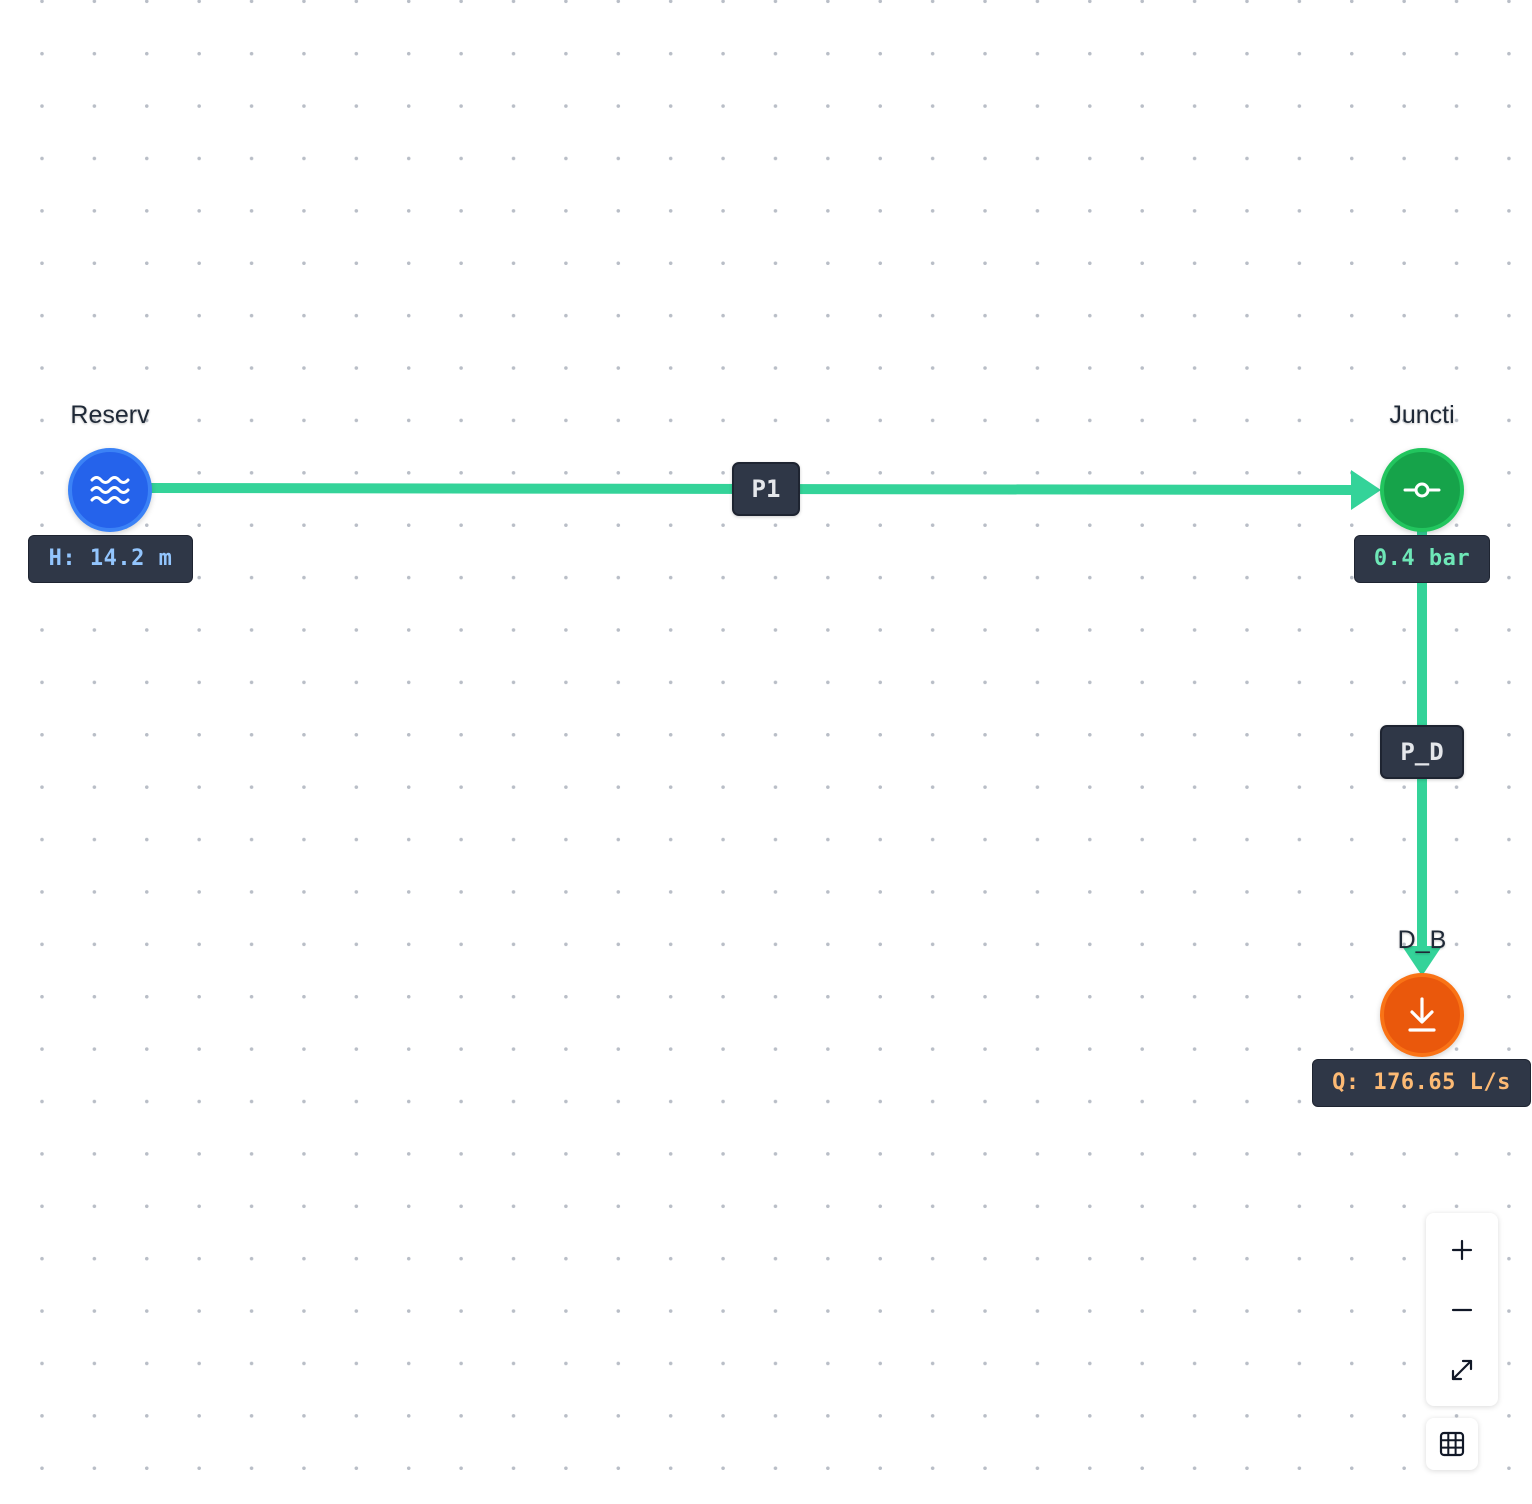 The height and width of the screenshot is (1504, 1532). Describe the element at coordinates (1422, 415) in the screenshot. I see `junction-label: Juncti` at that location.